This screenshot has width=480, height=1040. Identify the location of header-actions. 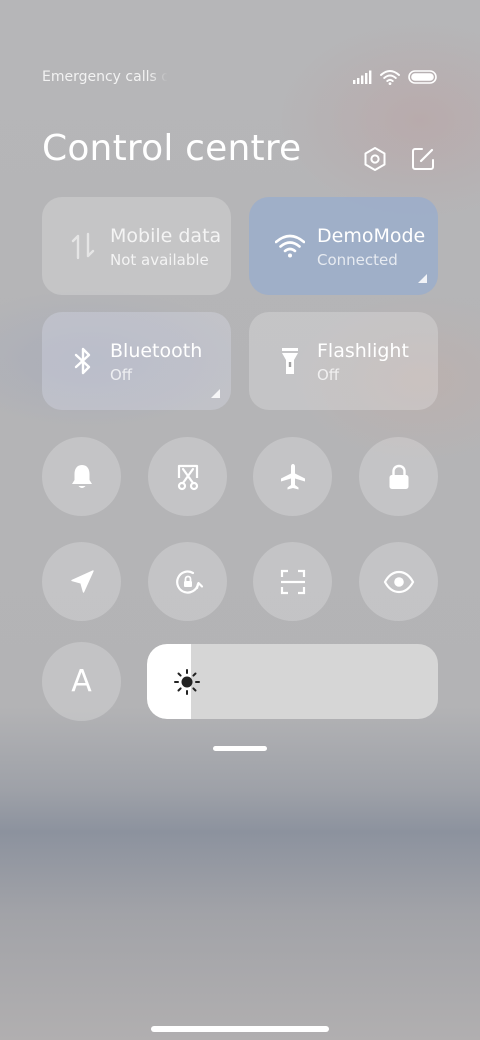
(399, 159).